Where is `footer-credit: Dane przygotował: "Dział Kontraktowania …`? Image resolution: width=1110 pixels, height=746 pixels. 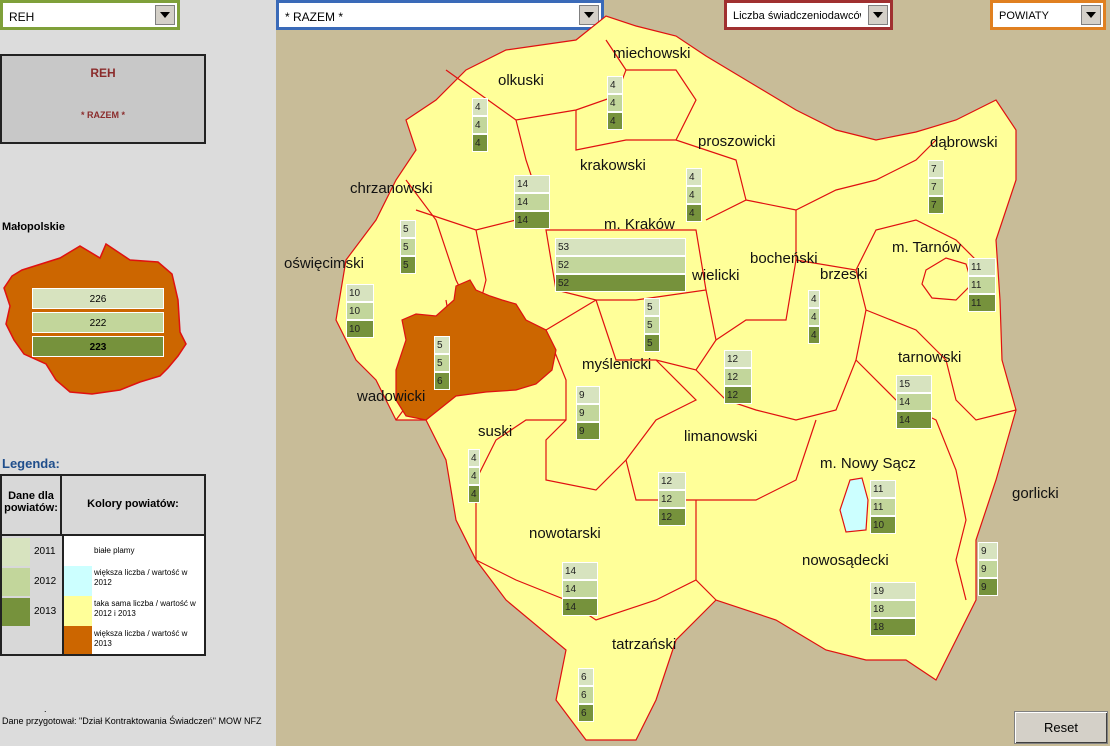
footer-credit: Dane przygotował: "Dział Kontraktowania … is located at coordinates (132, 721).